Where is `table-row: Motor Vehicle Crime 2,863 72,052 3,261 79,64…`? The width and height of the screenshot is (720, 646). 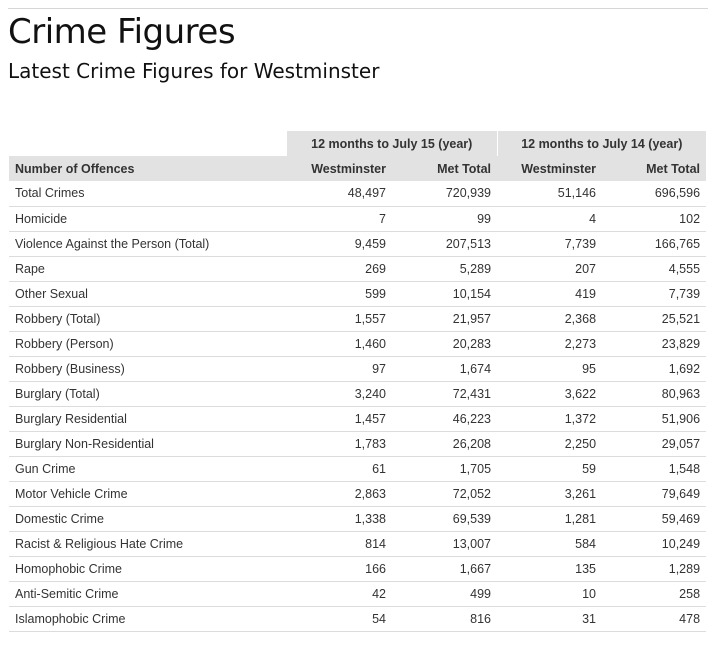
table-row: Motor Vehicle Crime 2,863 72,052 3,261 79,64… is located at coordinates (358, 494).